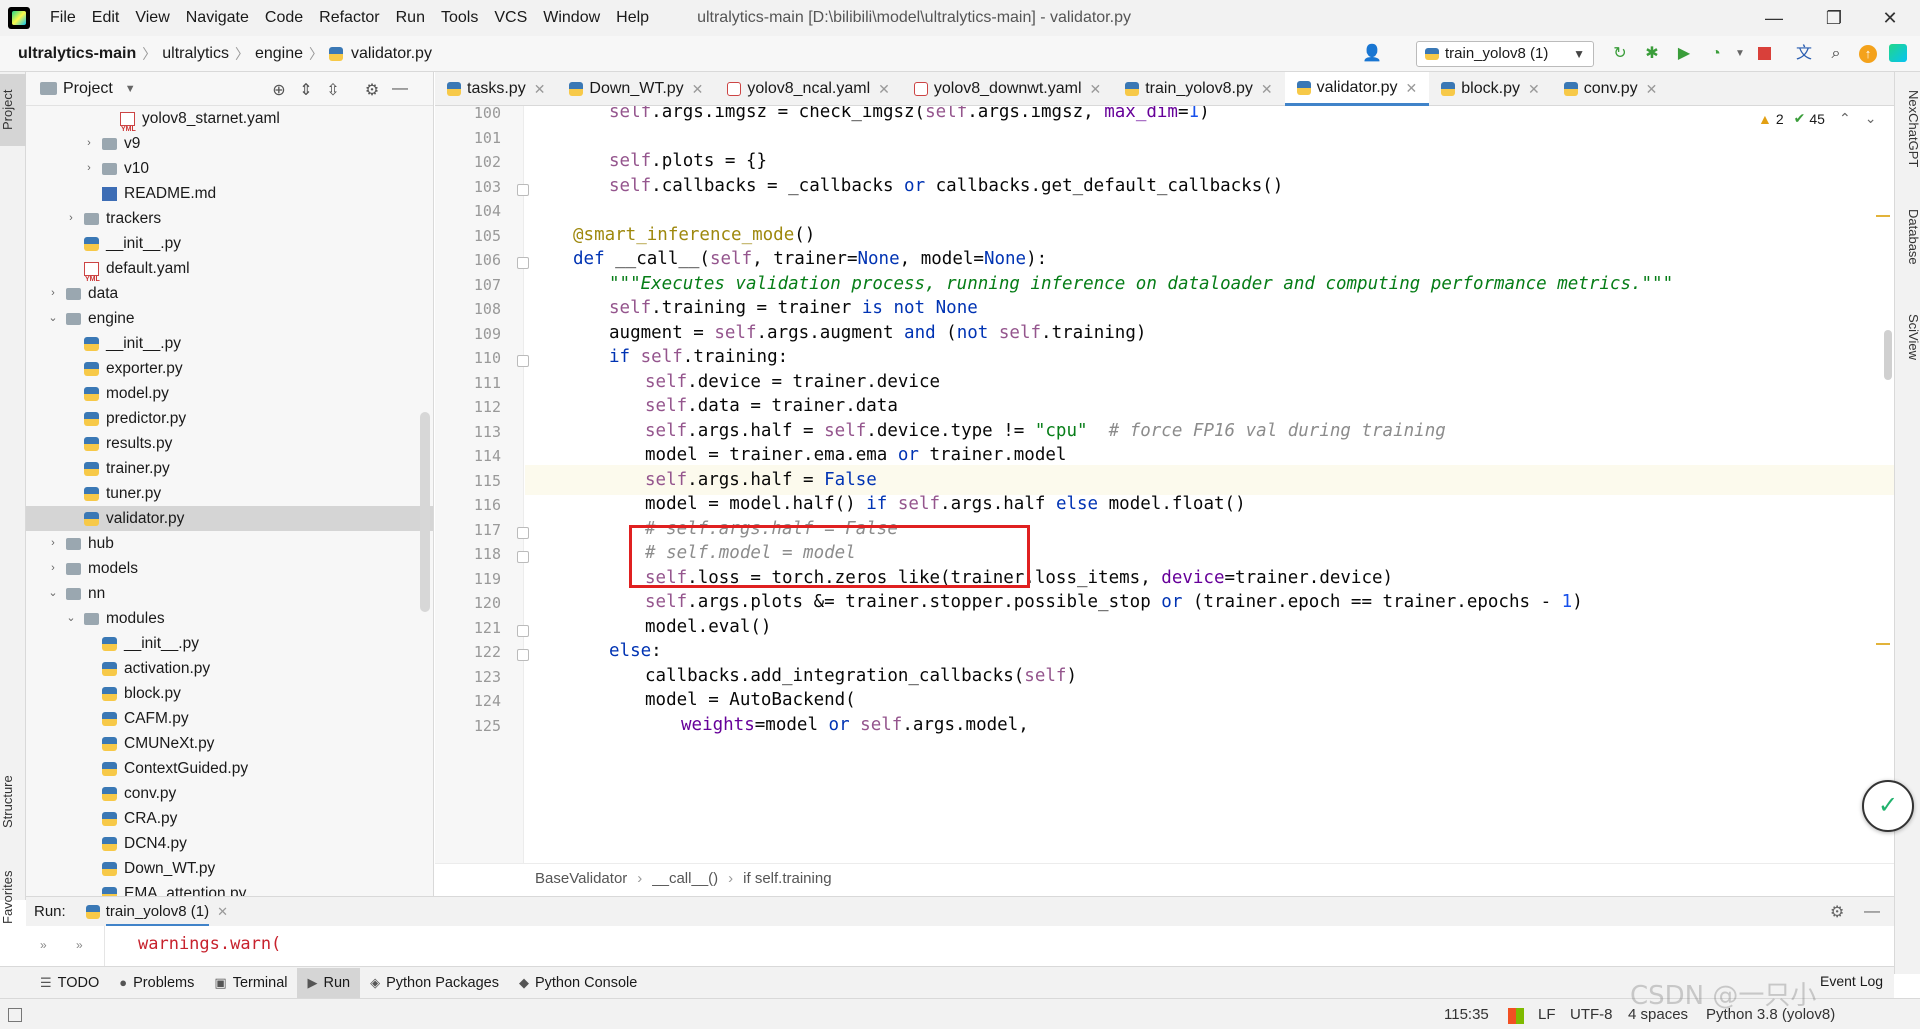 Image resolution: width=1920 pixels, height=1029 pixels. I want to click on menu-refactor: Refactor, so click(349, 18).